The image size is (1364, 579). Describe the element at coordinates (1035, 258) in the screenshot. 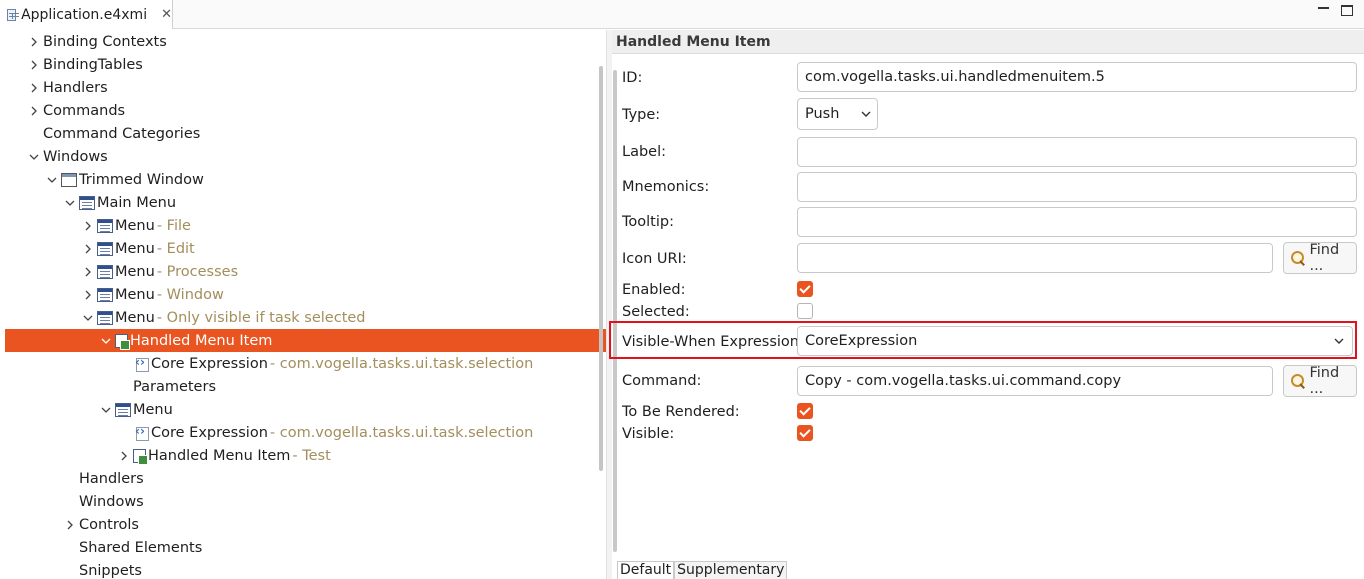

I see `icon-uri-field` at that location.